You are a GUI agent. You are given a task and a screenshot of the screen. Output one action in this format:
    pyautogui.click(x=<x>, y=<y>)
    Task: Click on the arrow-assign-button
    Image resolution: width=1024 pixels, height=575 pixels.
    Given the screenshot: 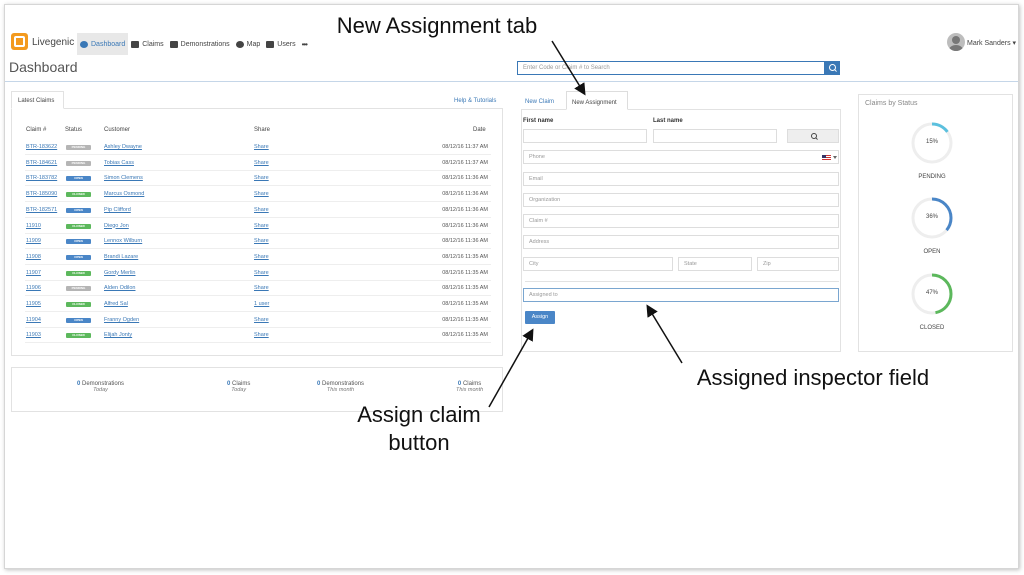 What is the action you would take?
    pyautogui.click(x=511, y=368)
    